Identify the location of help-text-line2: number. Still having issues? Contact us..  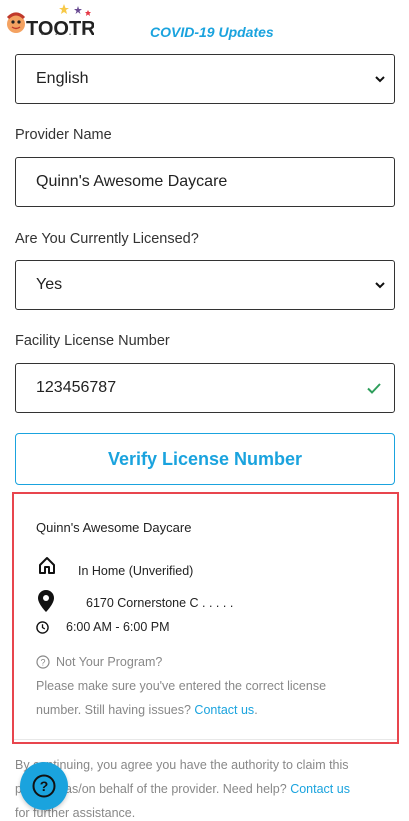
(147, 710).